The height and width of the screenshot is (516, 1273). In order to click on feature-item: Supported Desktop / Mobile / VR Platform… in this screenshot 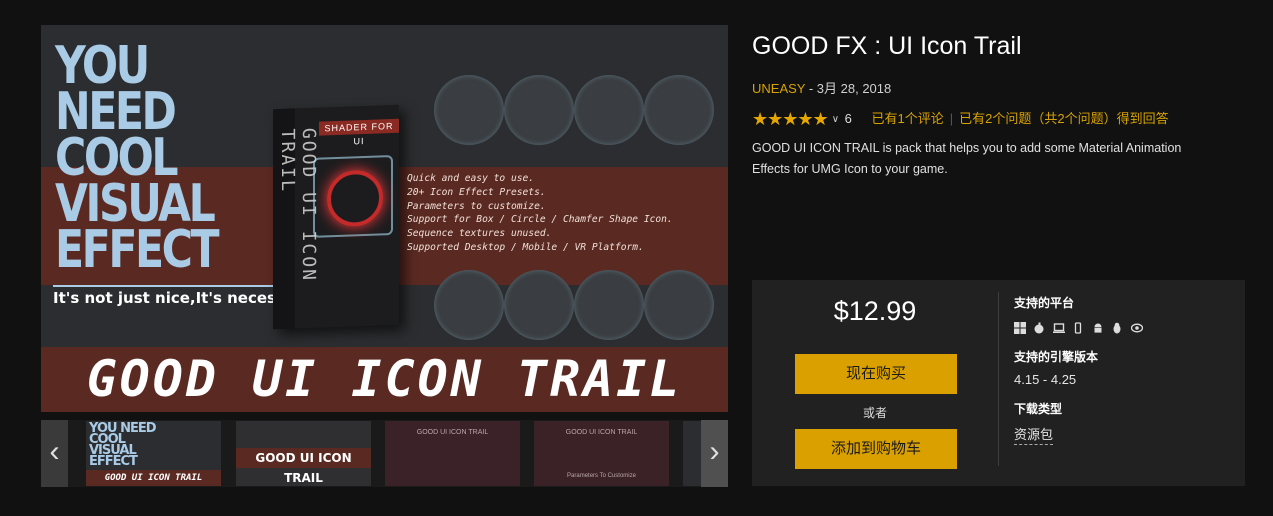, I will do `click(525, 247)`.